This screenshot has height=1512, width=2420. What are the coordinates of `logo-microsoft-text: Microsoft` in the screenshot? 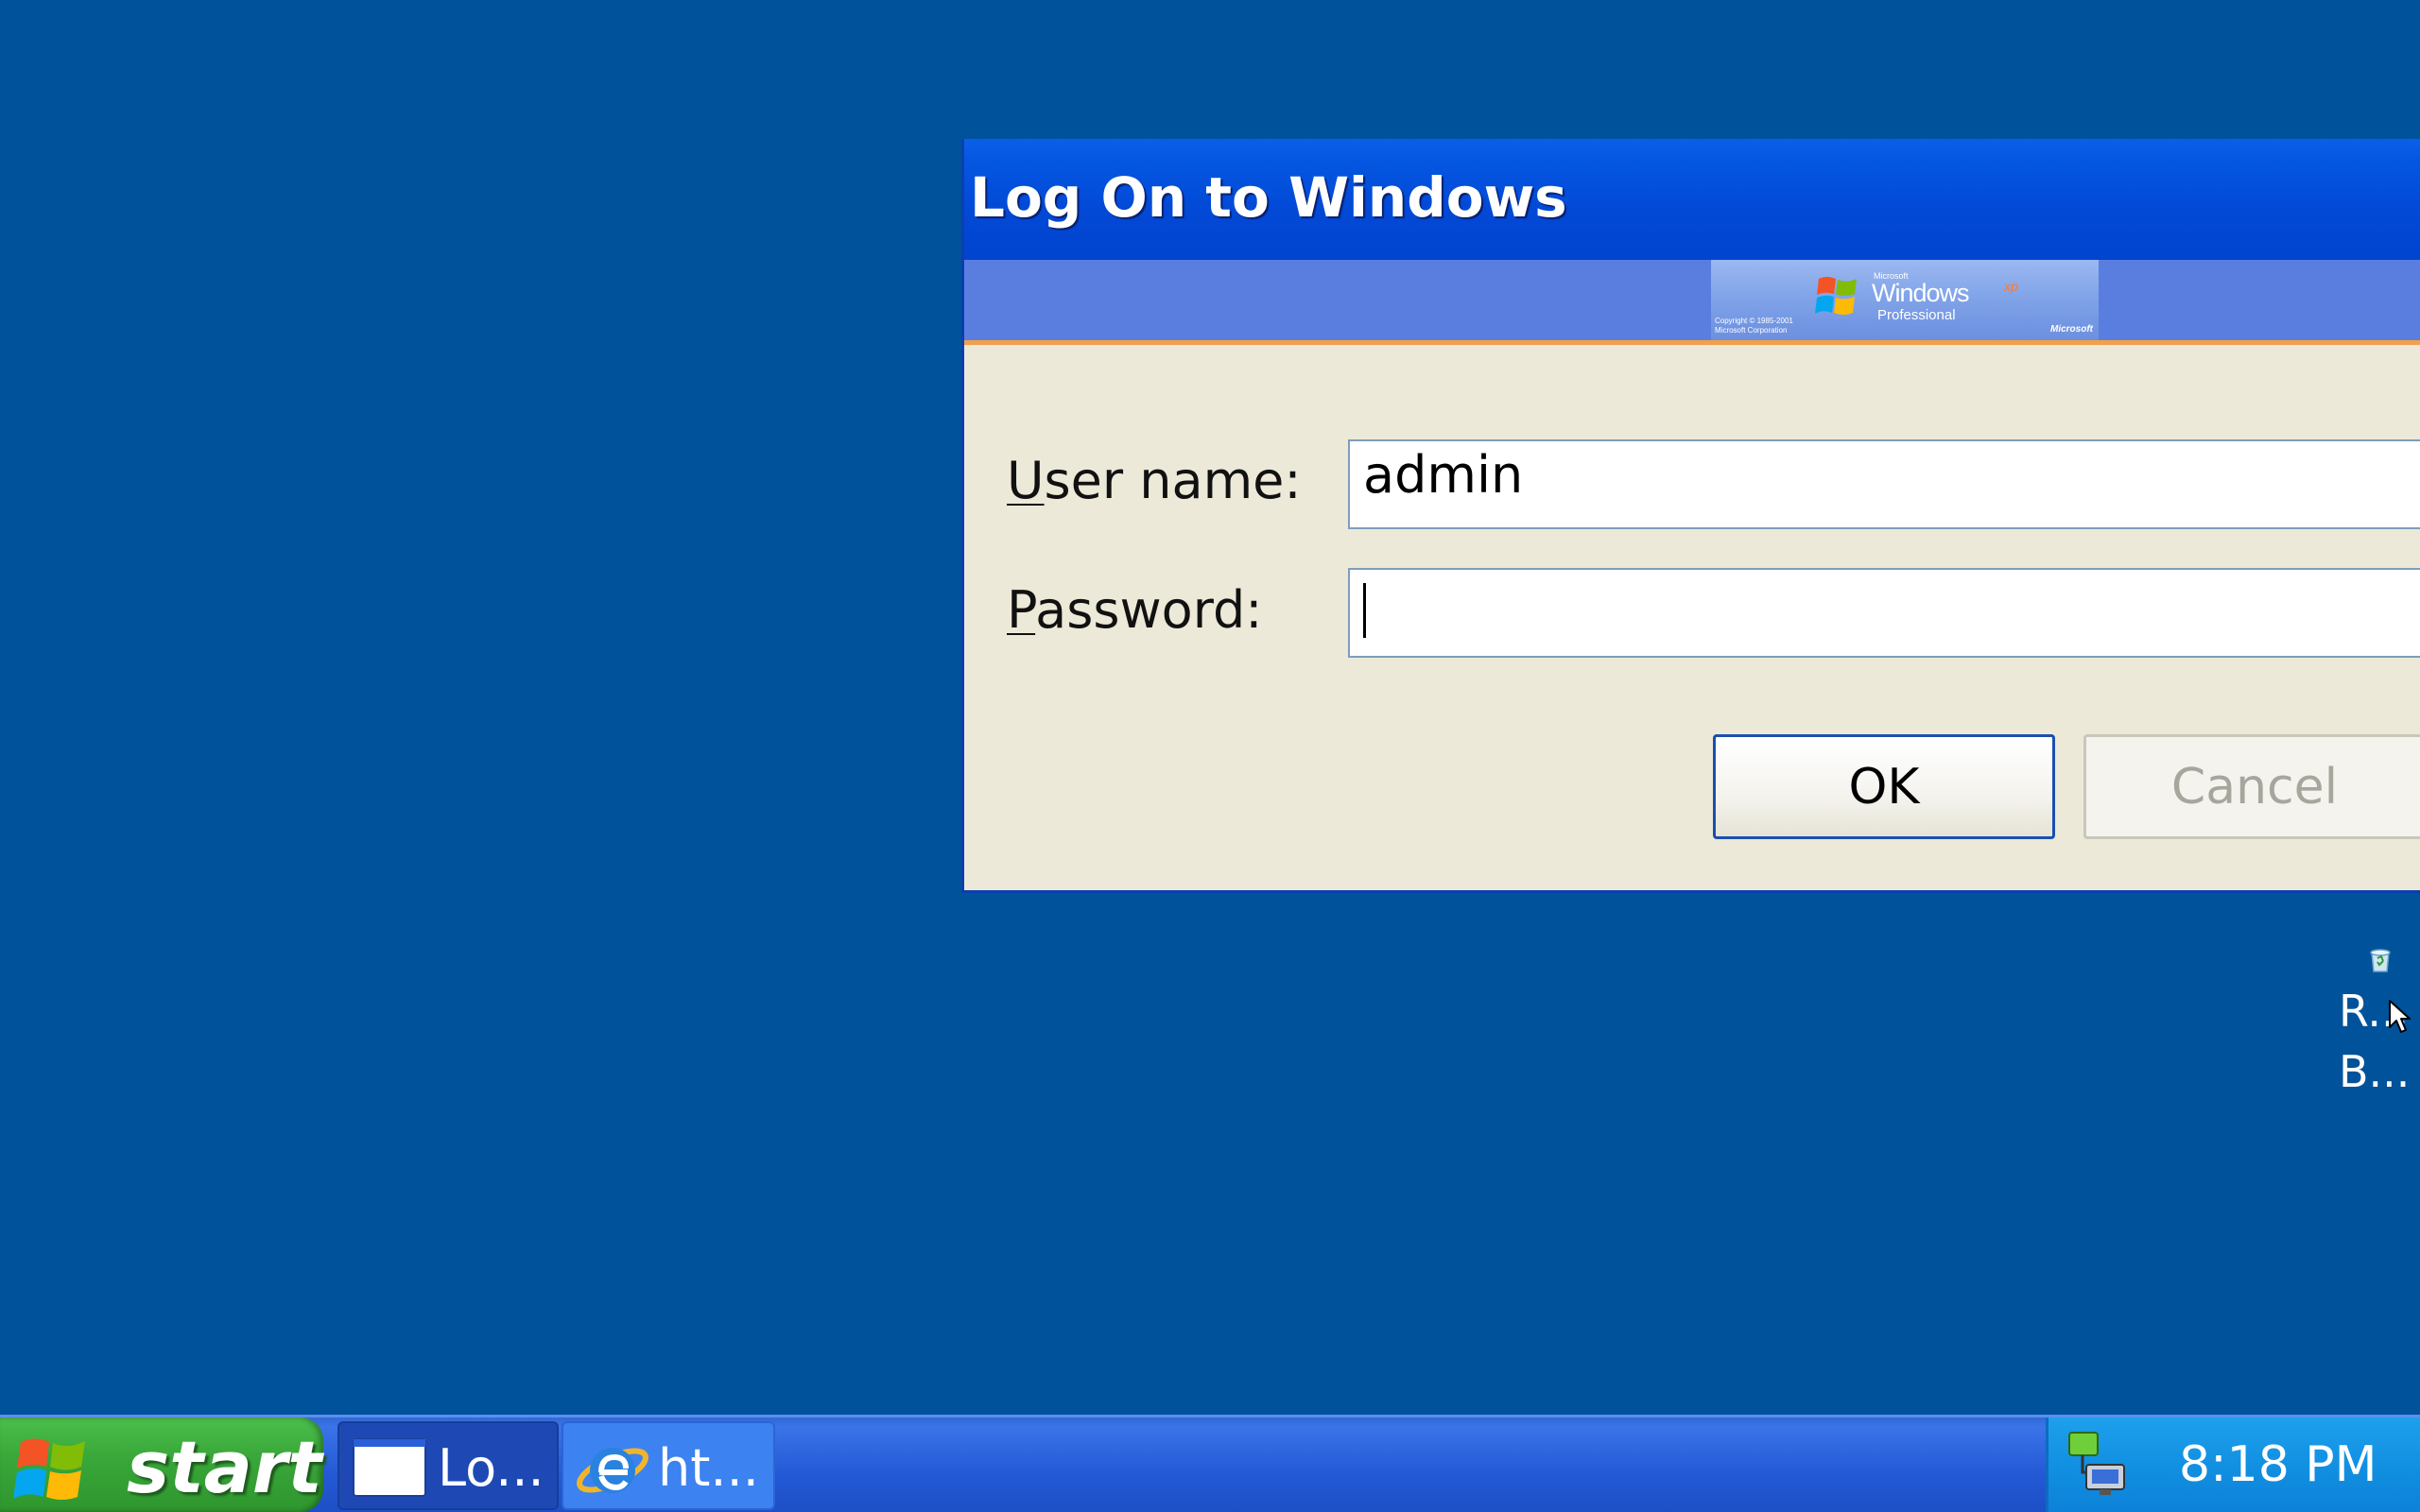 It's located at (2071, 329).